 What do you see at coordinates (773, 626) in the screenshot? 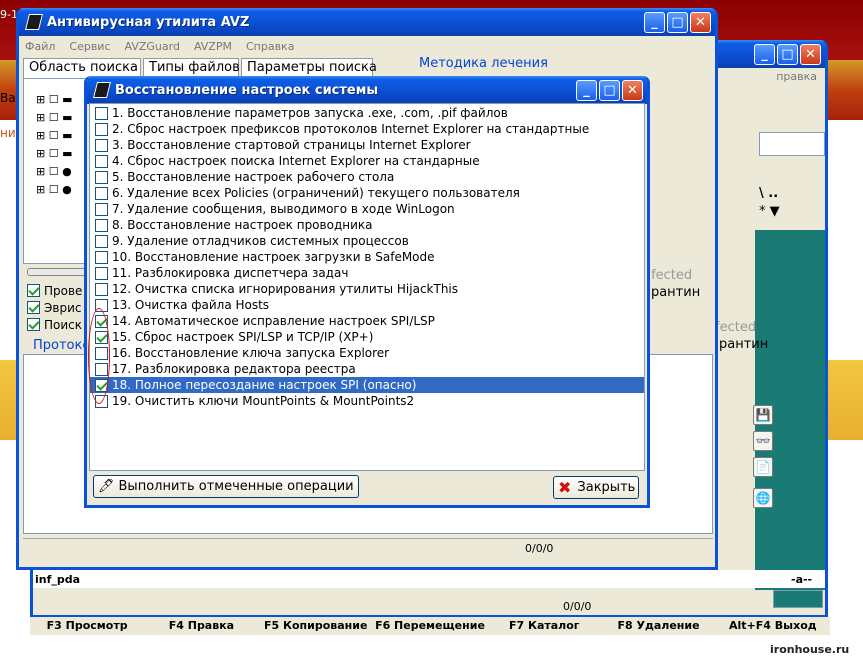
I see `fkey-alt-f4: Alt+F4 Выход` at bounding box center [773, 626].